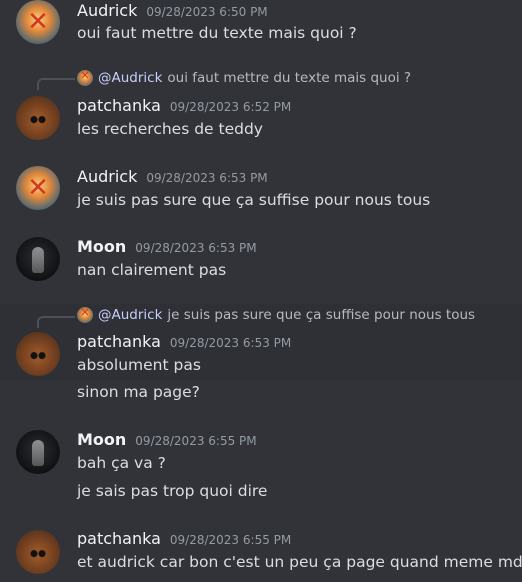 The image size is (522, 582). Describe the element at coordinates (261, 393) in the screenshot. I see `message-item: sinon ma page?` at that location.